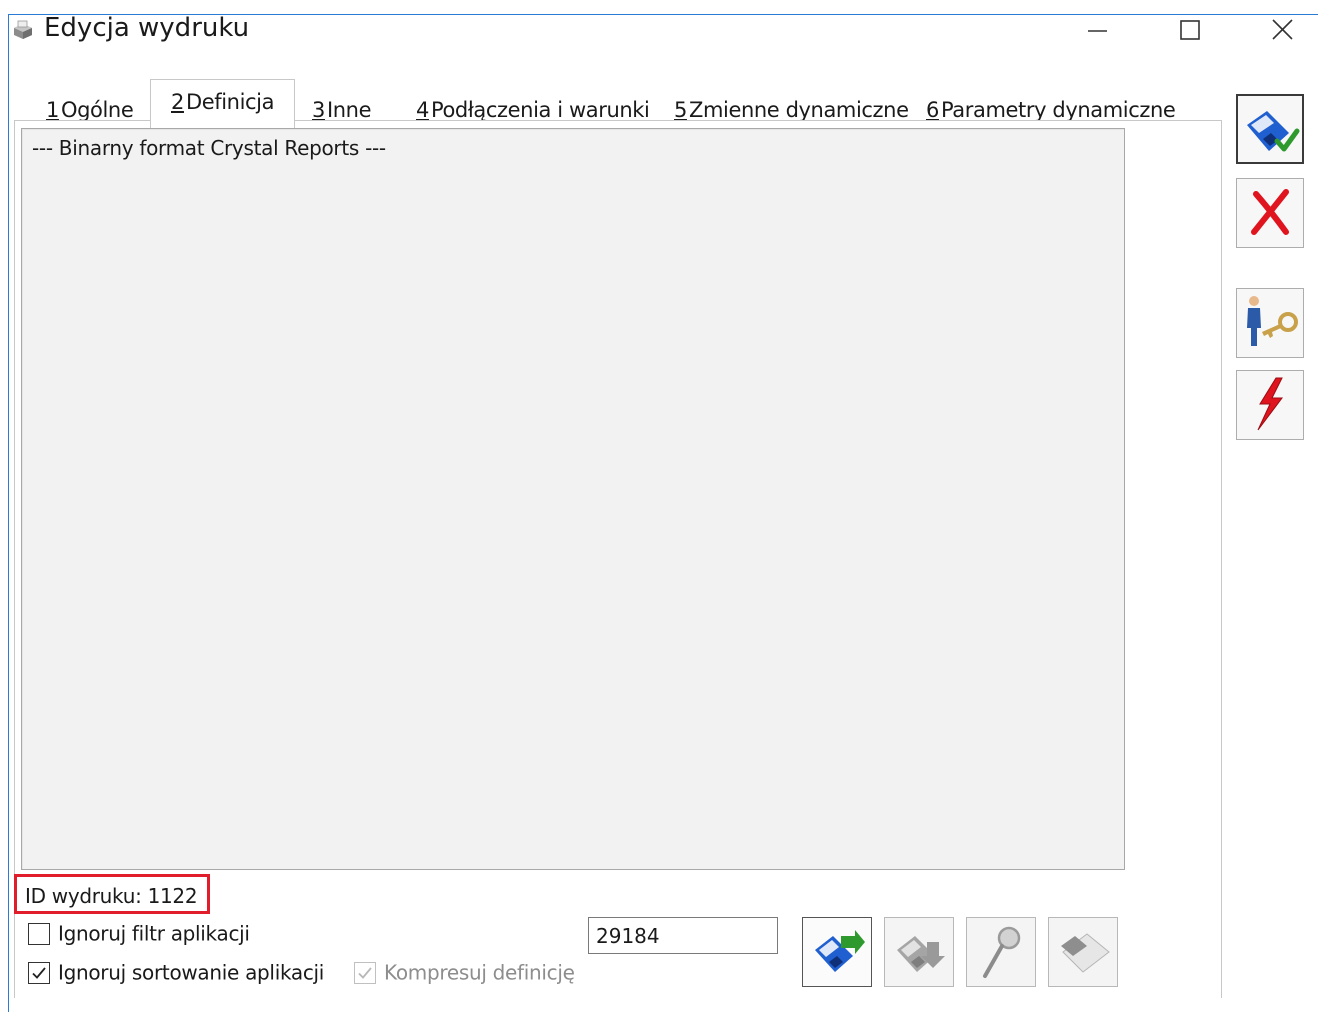 Image resolution: width=1318 pixels, height=1012 pixels. I want to click on tab-general: 1Ogólne, so click(90, 106).